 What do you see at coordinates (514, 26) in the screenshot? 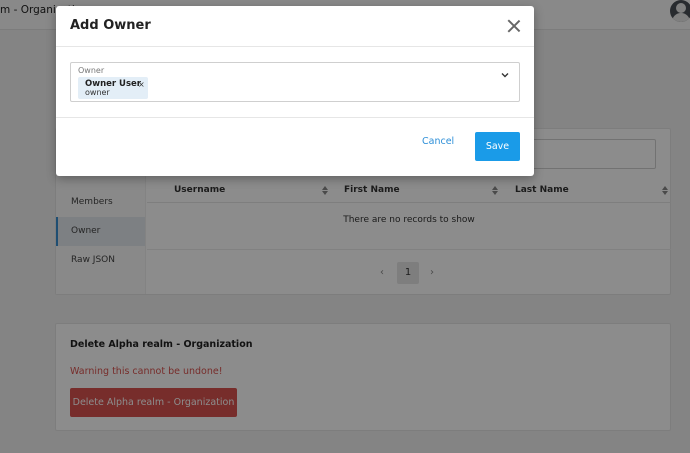
I see `close-icon` at bounding box center [514, 26].